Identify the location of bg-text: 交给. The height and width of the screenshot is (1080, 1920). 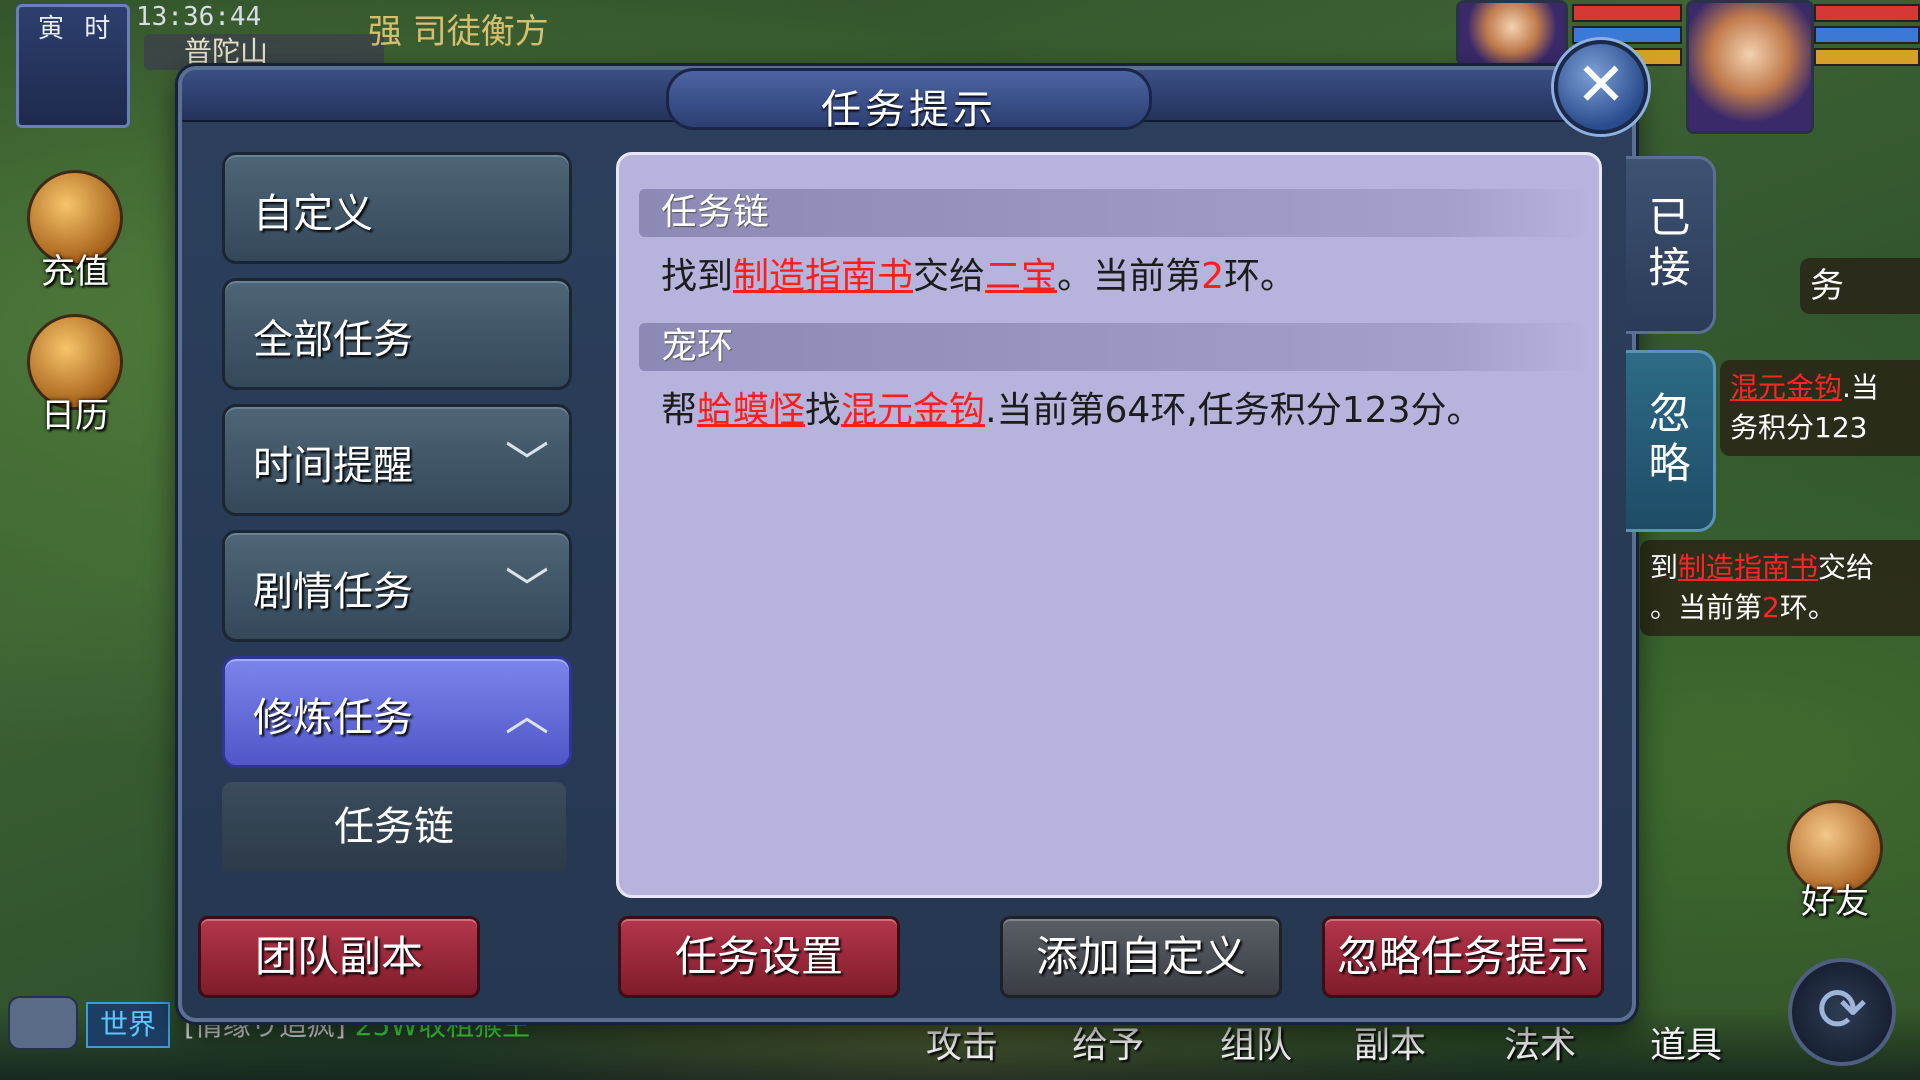
(1846, 567).